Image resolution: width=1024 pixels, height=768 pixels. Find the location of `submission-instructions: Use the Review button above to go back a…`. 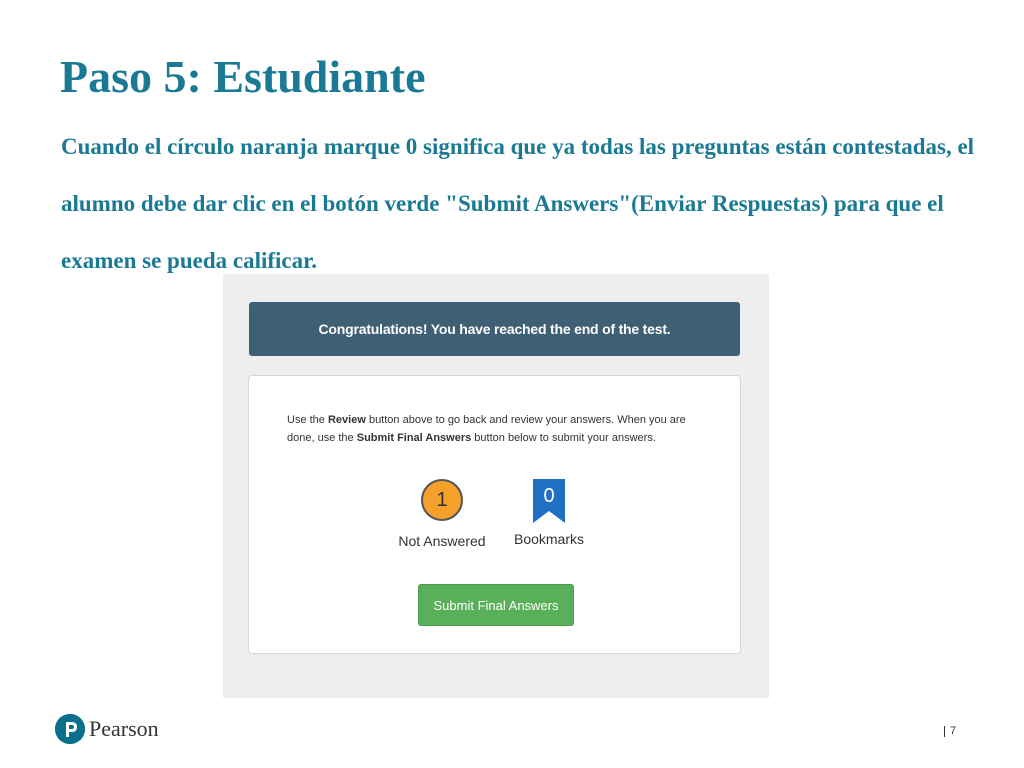

submission-instructions: Use the Review button above to go back a… is located at coordinates (497, 429).